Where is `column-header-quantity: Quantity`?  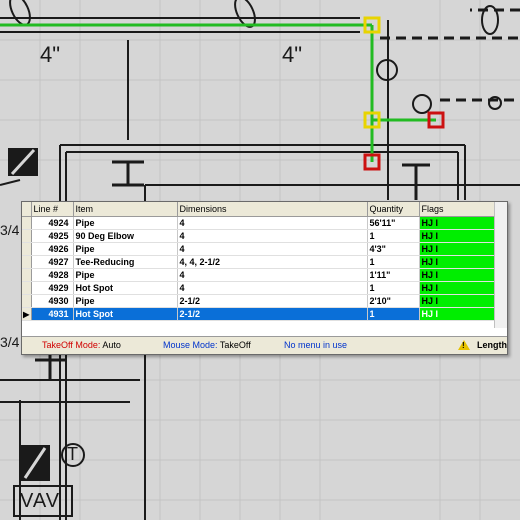 column-header-quantity: Quantity is located at coordinates (393, 209).